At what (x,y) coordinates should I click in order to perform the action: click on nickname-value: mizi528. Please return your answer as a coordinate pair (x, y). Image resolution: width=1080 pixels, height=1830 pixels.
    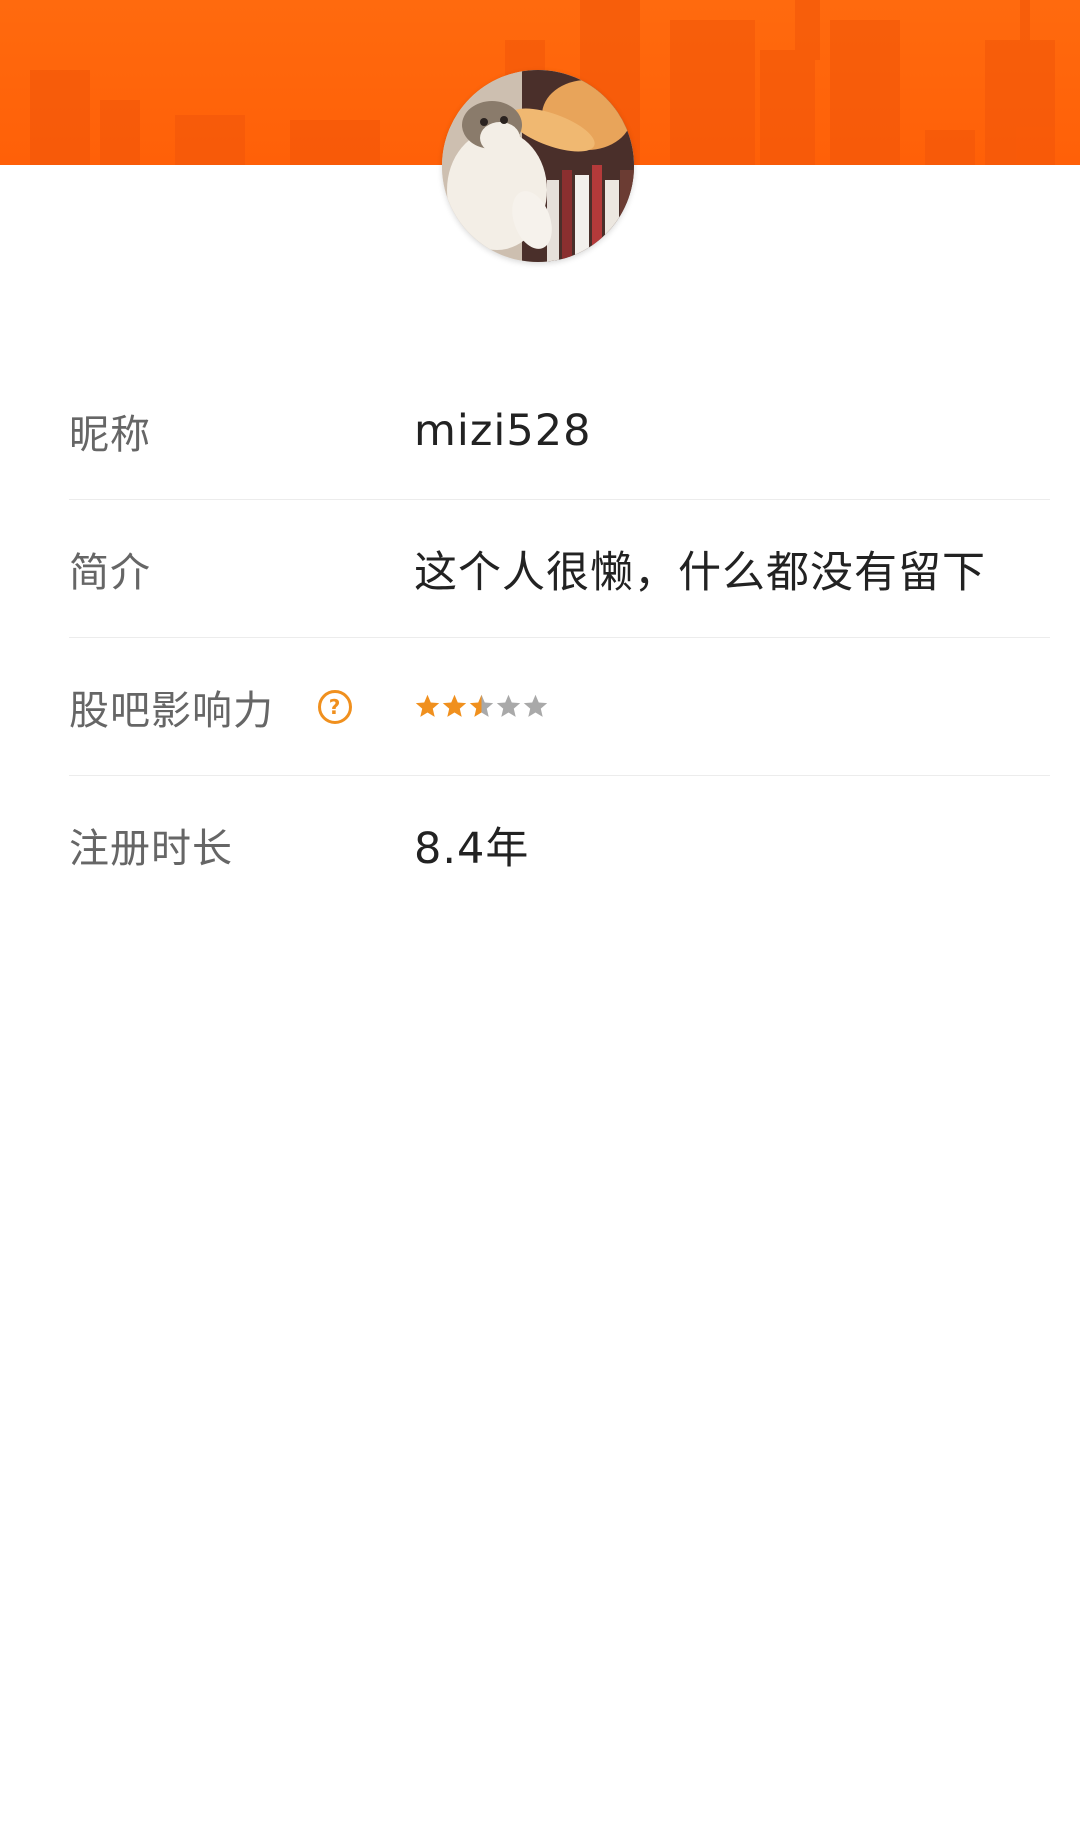
    Looking at the image, I should click on (503, 430).